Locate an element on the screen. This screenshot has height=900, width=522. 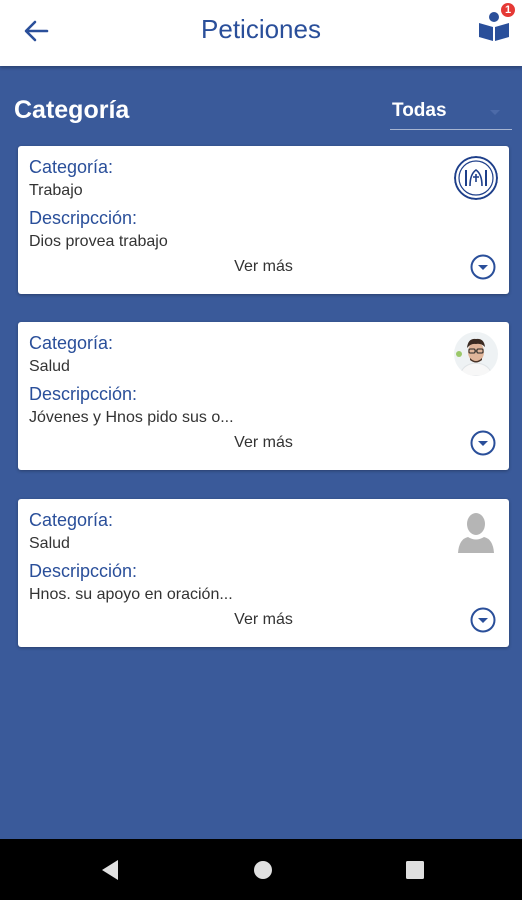
notification-badge: 1 is located at coordinates (508, 10).